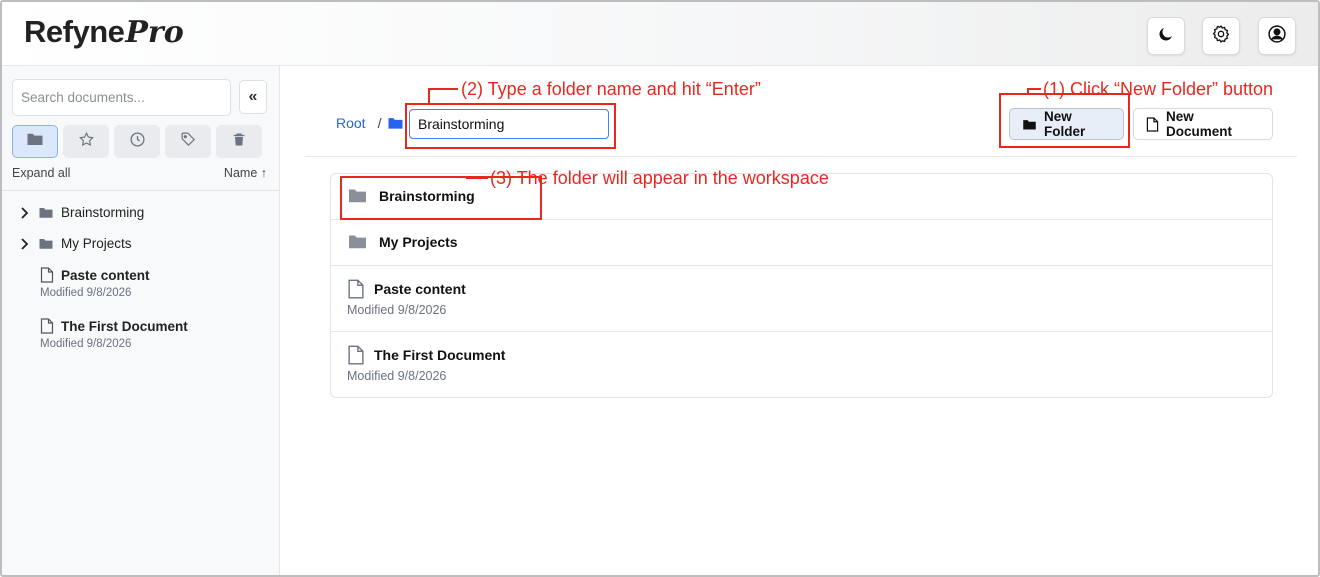 The height and width of the screenshot is (577, 1320). What do you see at coordinates (121, 97) in the screenshot?
I see `search-input` at bounding box center [121, 97].